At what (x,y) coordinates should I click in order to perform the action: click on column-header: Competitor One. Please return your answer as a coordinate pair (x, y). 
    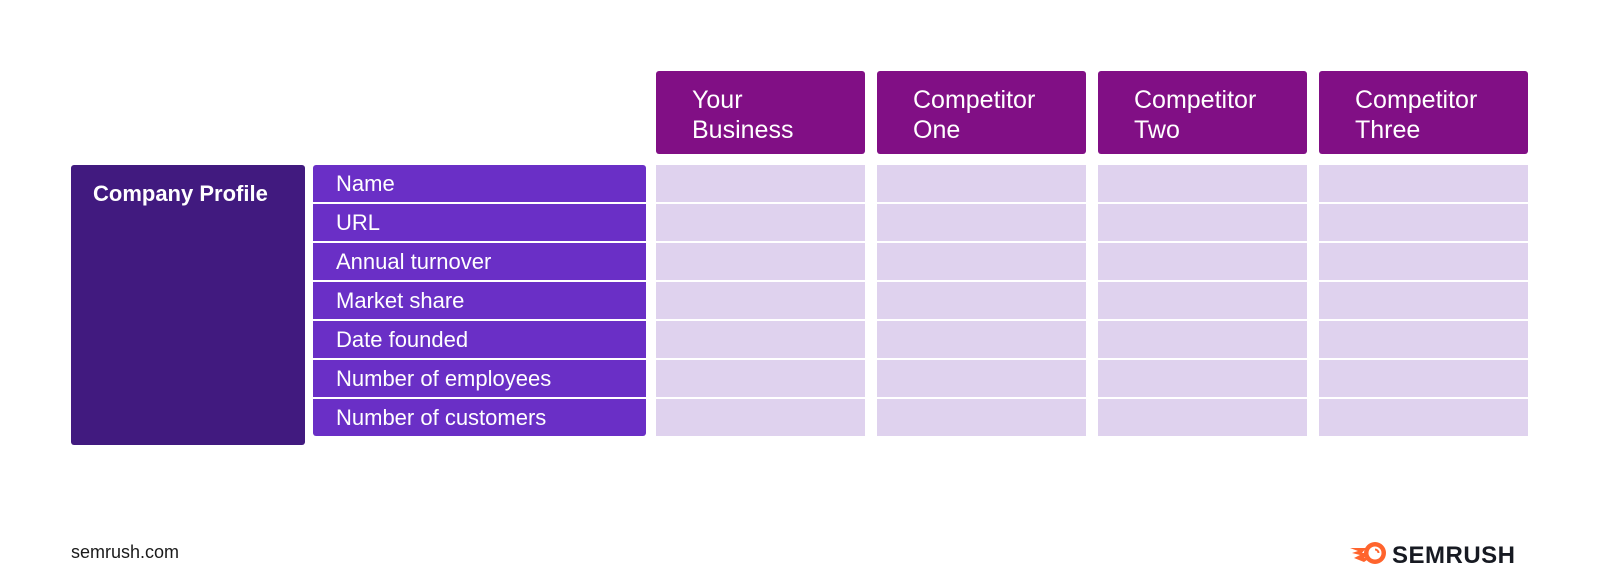
    Looking at the image, I should click on (981, 112).